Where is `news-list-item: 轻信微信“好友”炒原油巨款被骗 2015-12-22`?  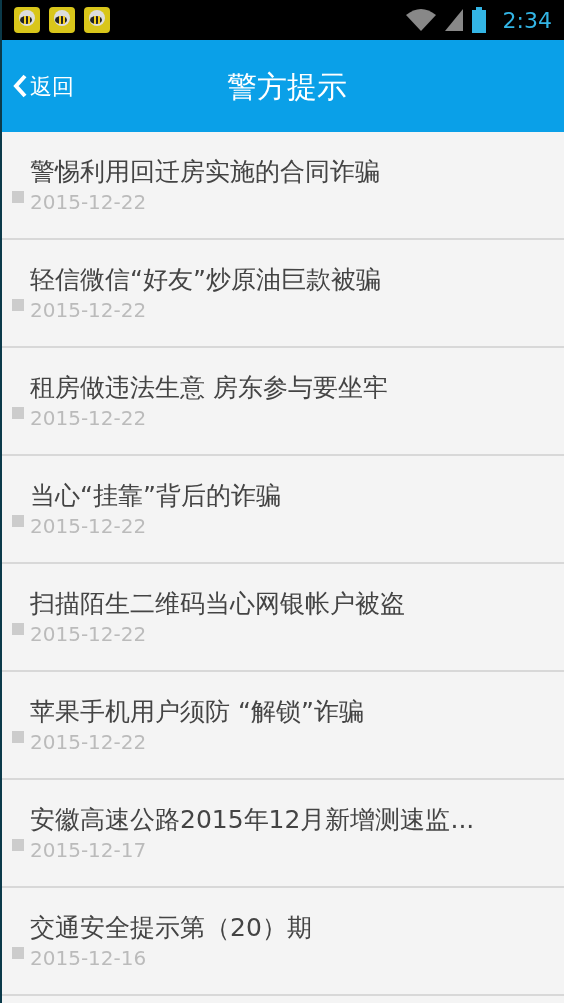
news-list-item: 轻信微信“好友”炒原油巨款被骗 2015-12-22 is located at coordinates (283, 294).